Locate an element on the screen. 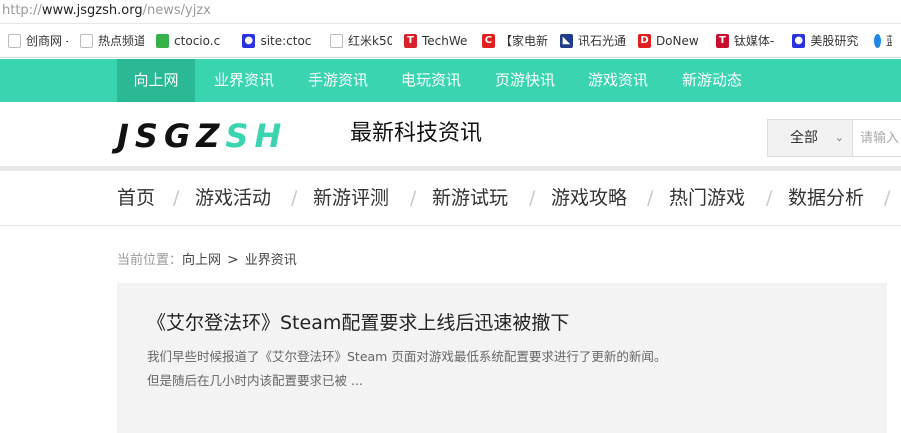 This screenshot has height=433, width=901. url-host: www.jsgzsh.org is located at coordinates (92, 10).